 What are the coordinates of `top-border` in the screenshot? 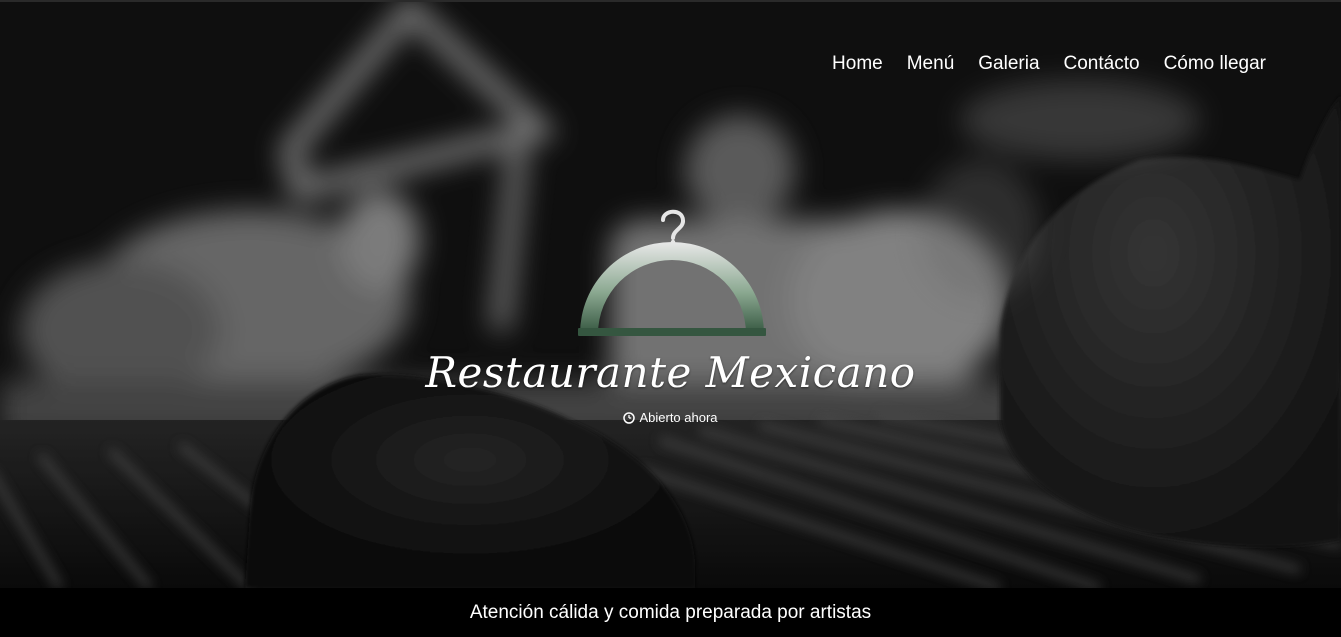 It's located at (670, 1).